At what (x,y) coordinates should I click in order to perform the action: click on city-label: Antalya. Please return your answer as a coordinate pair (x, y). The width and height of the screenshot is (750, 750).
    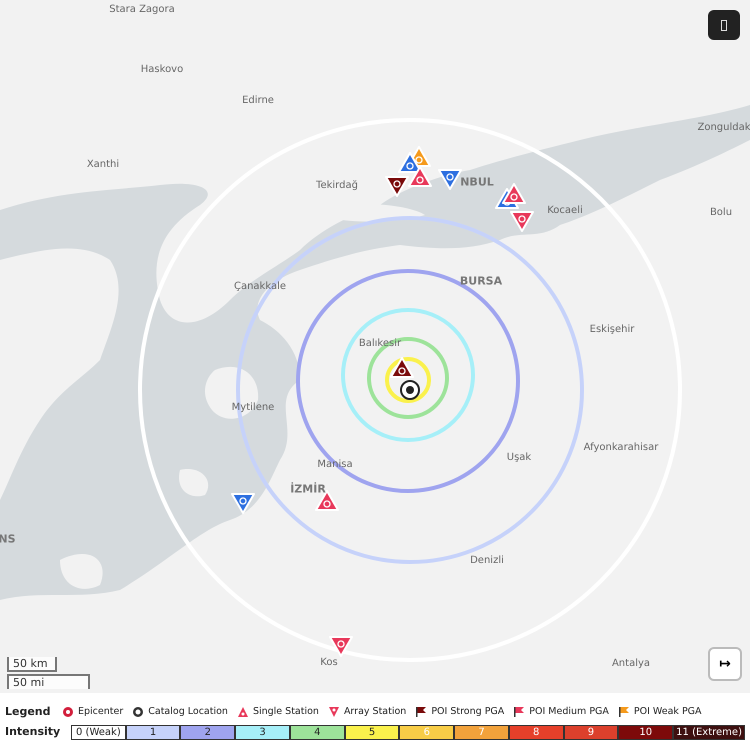
    Looking at the image, I should click on (631, 664).